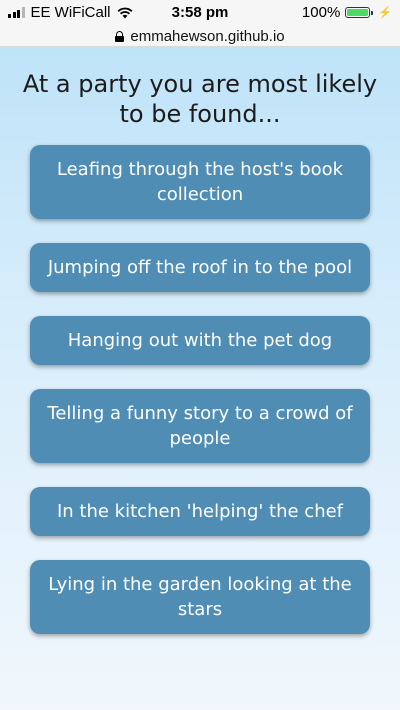  Describe the element at coordinates (120, 36) in the screenshot. I see `lock-icon` at that location.